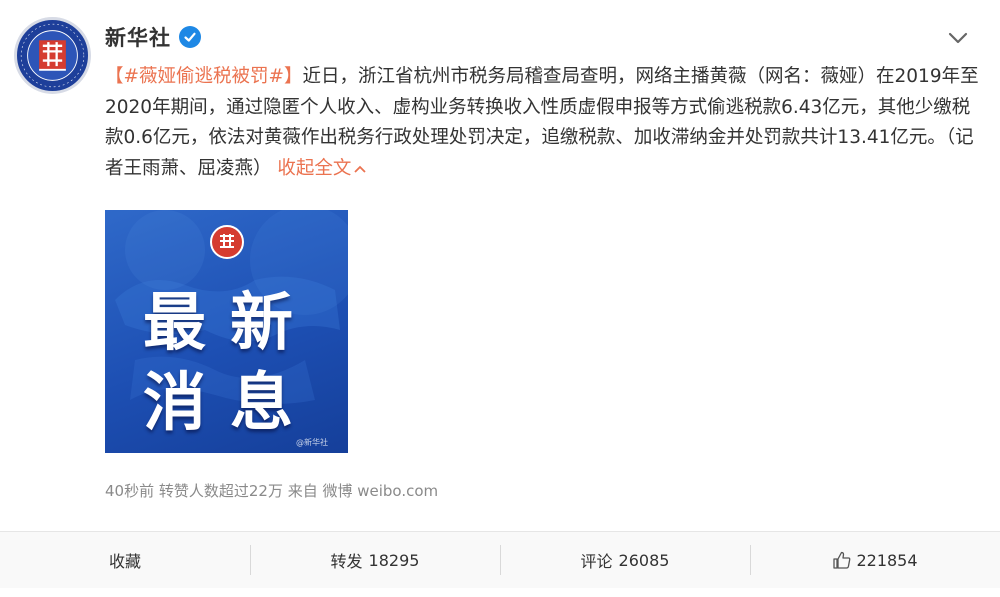 The image size is (1000, 597). What do you see at coordinates (842, 560) in the screenshot?
I see `thumbs-up-icon` at bounding box center [842, 560].